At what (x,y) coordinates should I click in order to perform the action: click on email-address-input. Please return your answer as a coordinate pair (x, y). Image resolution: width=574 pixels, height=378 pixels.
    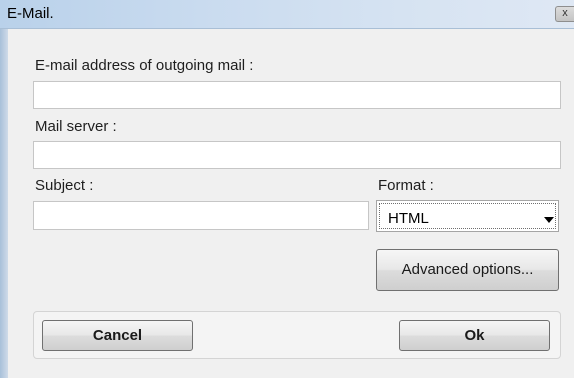
    Looking at the image, I should click on (297, 95).